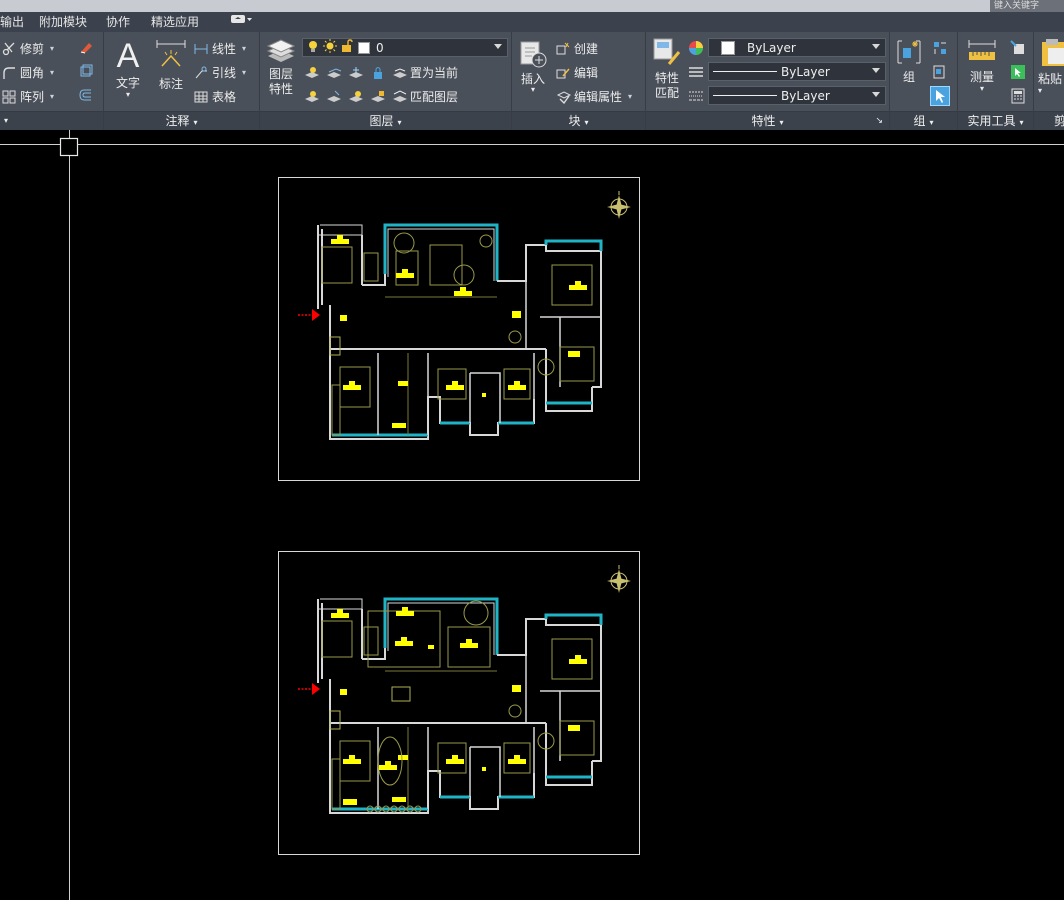 The image size is (1064, 900). I want to click on lineweight-icon, so click(696, 96).